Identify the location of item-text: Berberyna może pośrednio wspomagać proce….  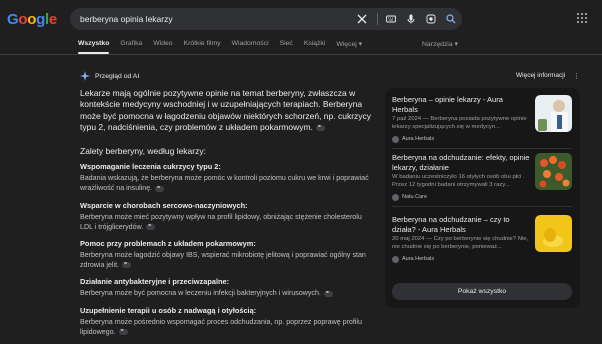
(227, 327).